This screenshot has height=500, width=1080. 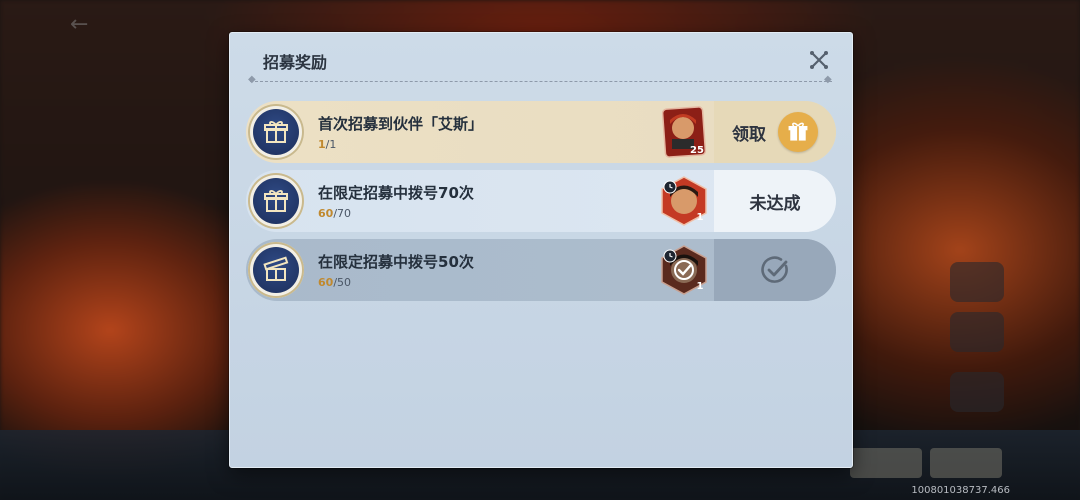 I want to click on reward-title: 在限定招募中拨号70次, so click(x=396, y=193).